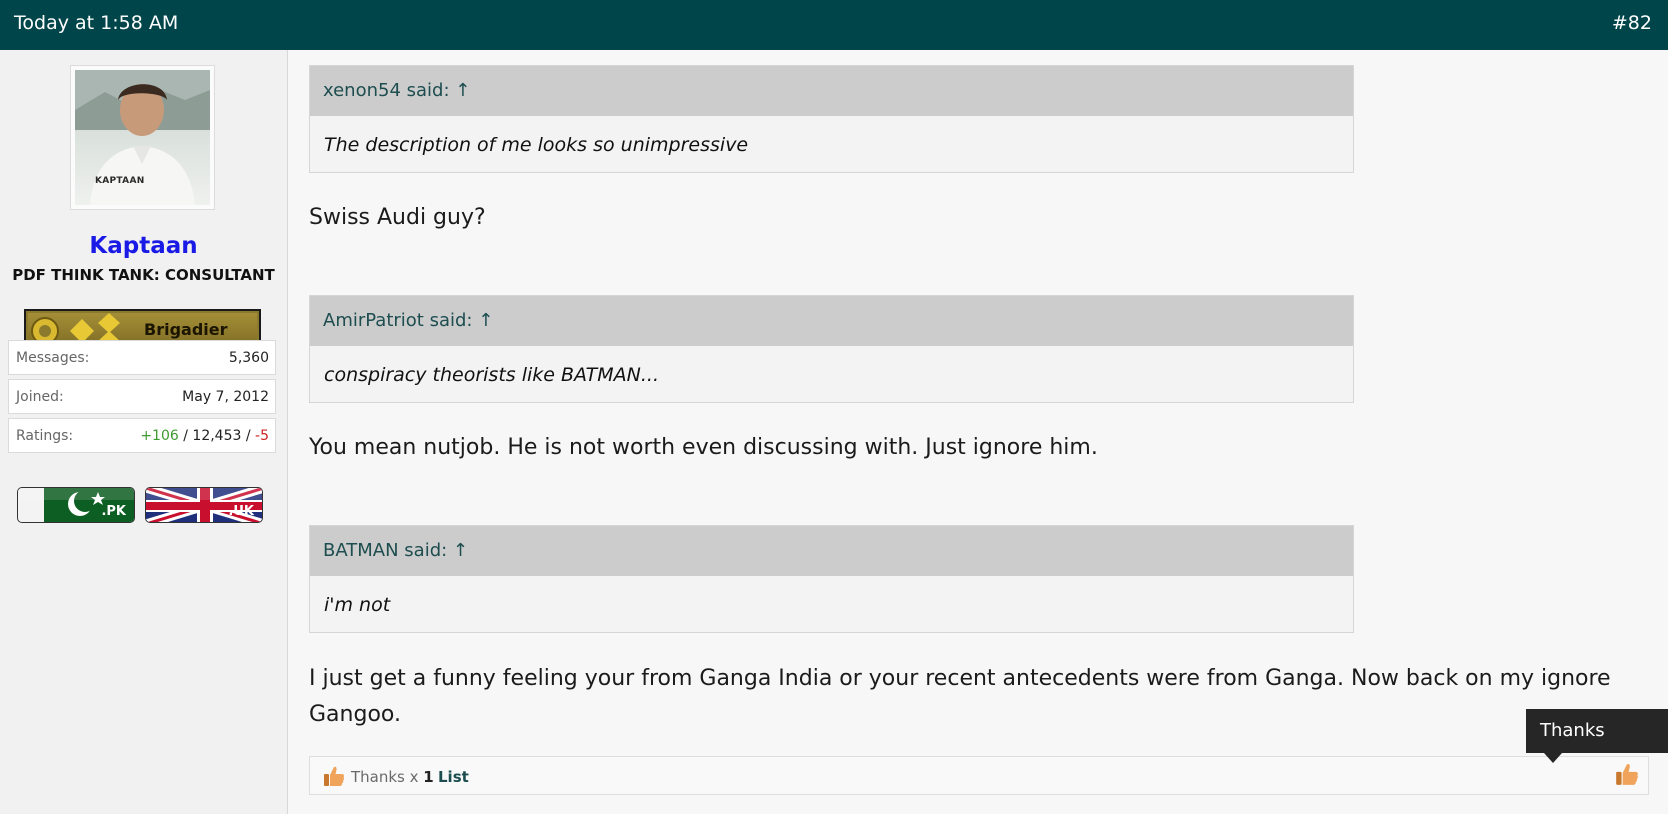  I want to click on quote-author-link: AmirPatriot said: ↑, so click(831, 321).